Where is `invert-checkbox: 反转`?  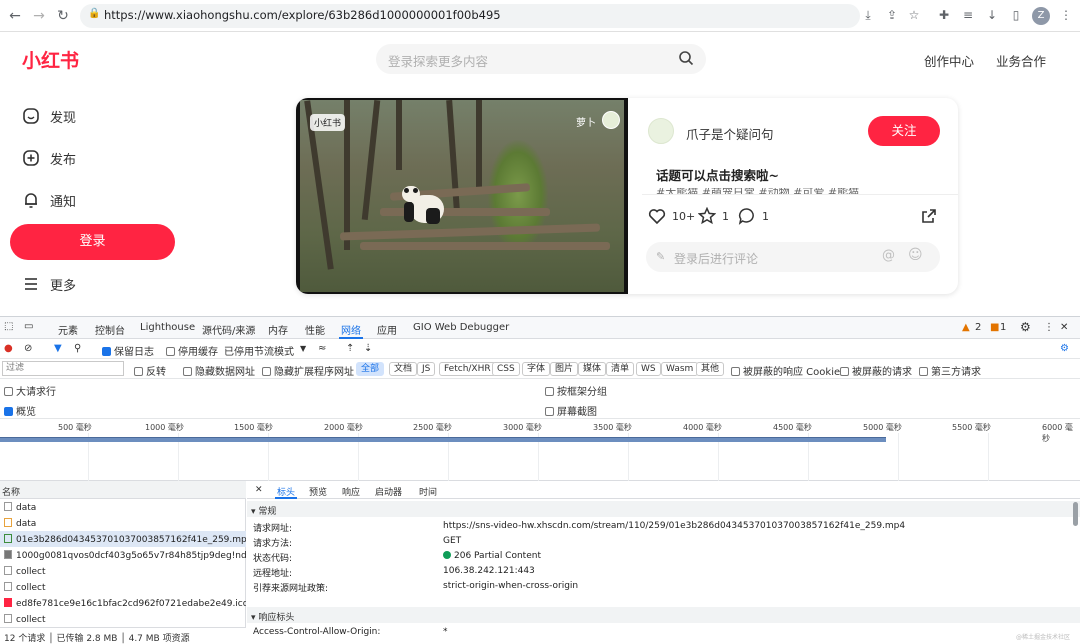 invert-checkbox: 反转 is located at coordinates (150, 370).